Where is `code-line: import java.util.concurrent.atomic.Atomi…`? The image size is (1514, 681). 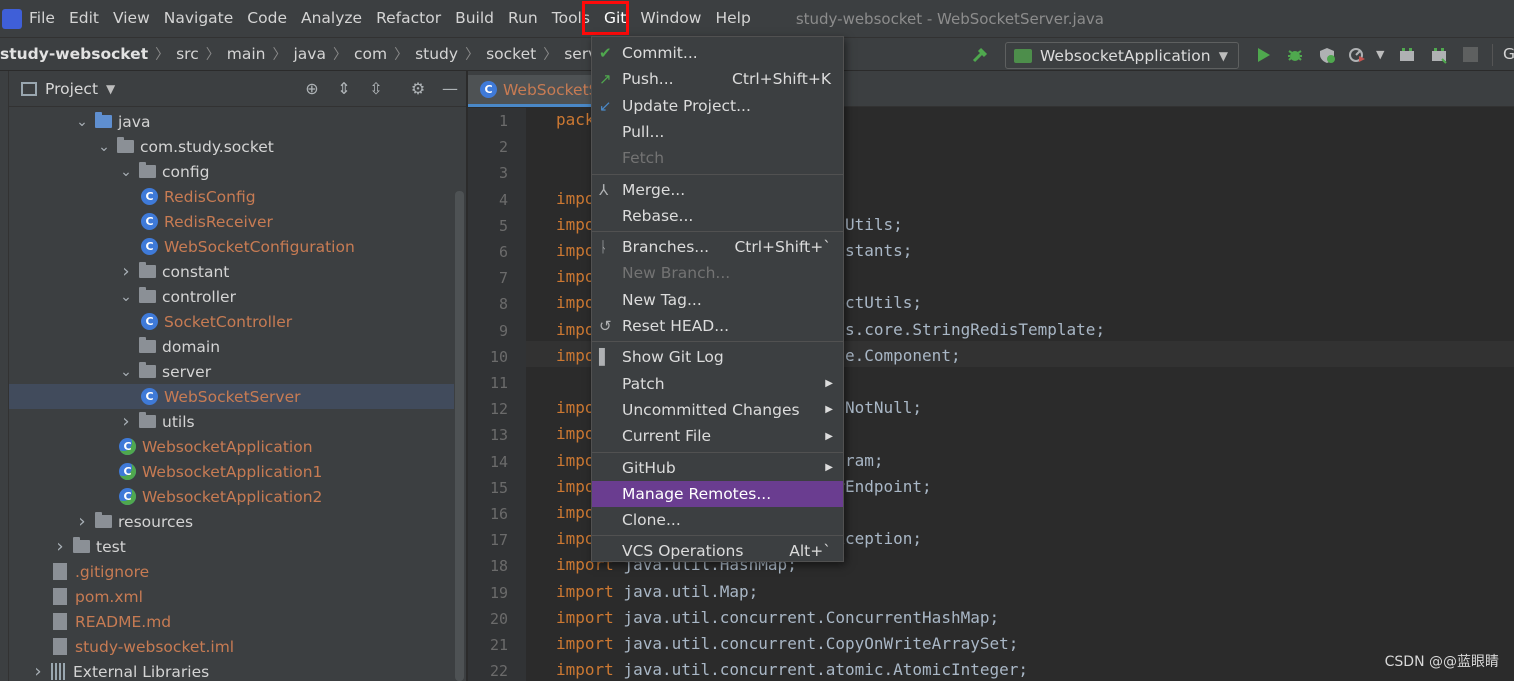
code-line: import java.util.concurrent.atomic.Atomi… is located at coordinates (792, 669).